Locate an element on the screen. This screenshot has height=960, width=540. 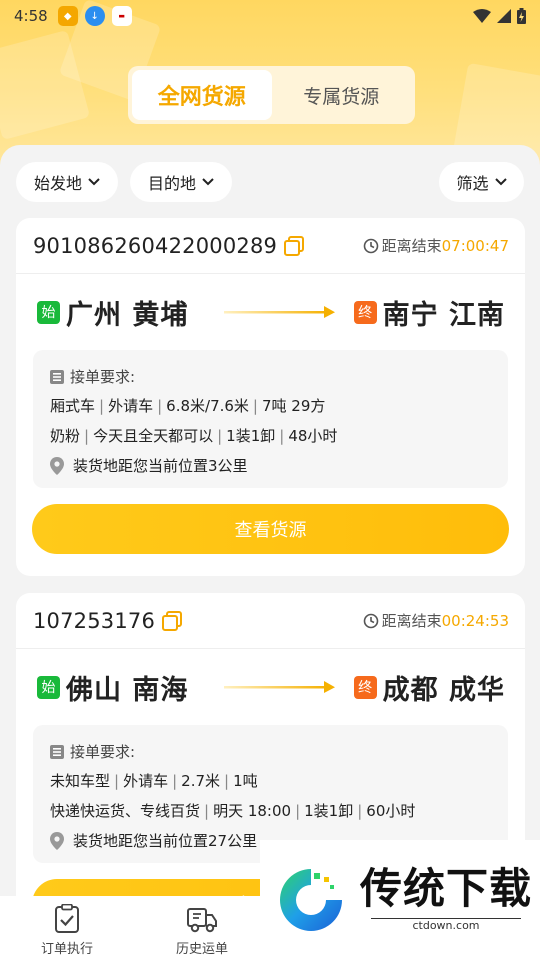
filter-bar: 始发地 目的地 筛选 is located at coordinates (270, 182).